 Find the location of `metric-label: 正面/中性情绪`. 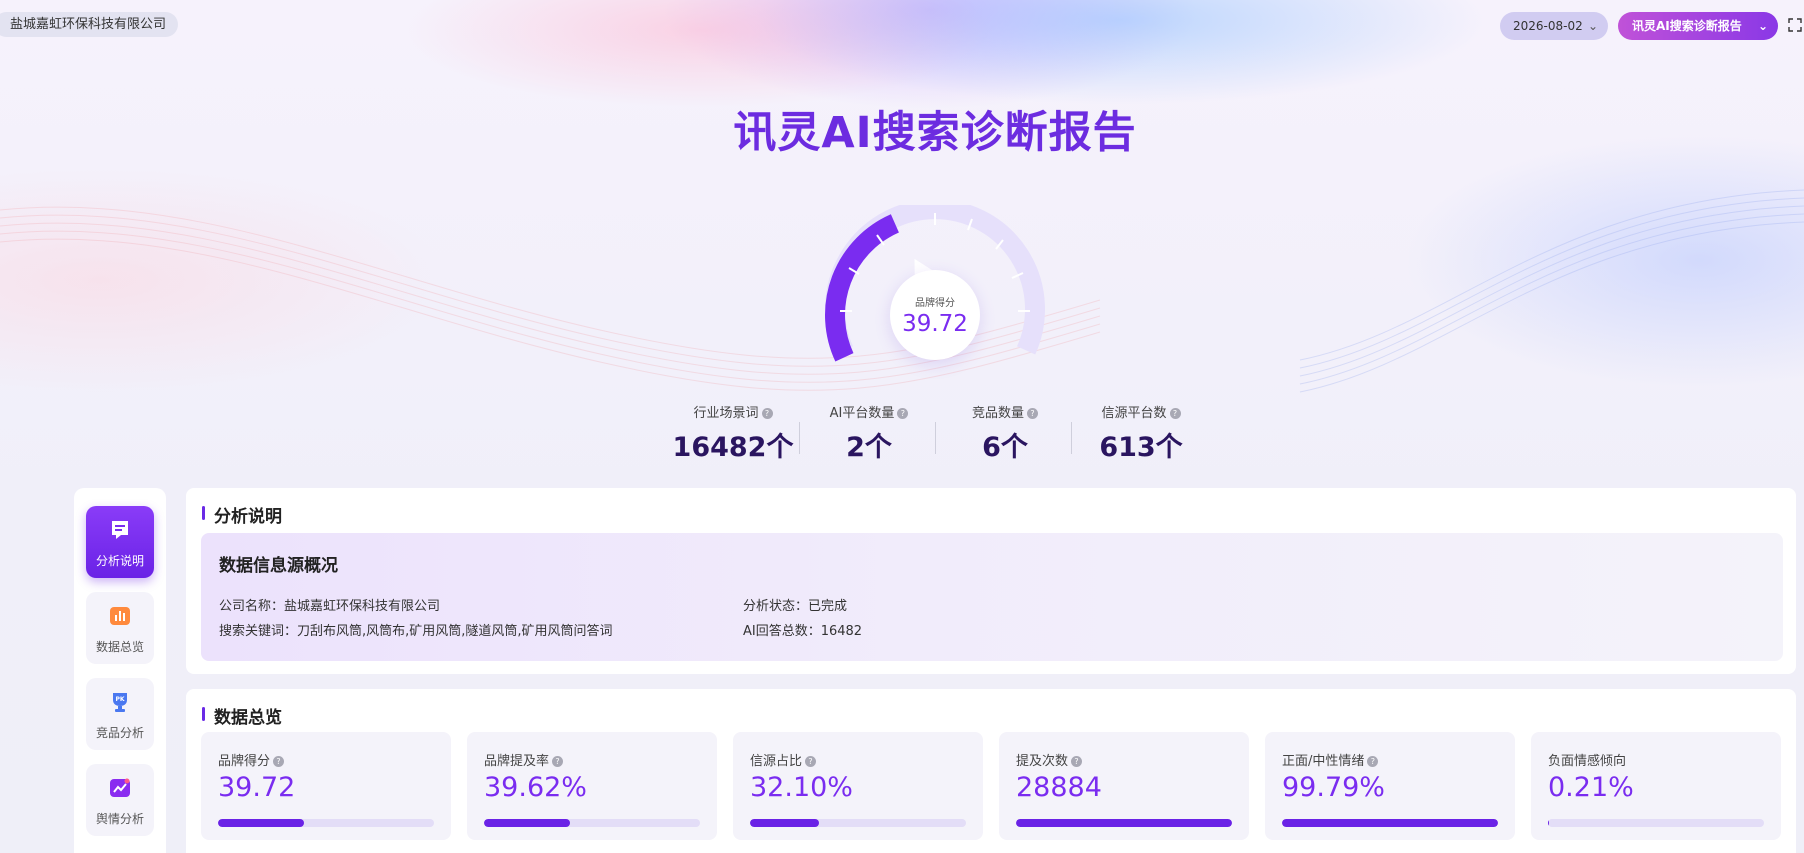

metric-label: 正面/中性情绪 is located at coordinates (1323, 761).